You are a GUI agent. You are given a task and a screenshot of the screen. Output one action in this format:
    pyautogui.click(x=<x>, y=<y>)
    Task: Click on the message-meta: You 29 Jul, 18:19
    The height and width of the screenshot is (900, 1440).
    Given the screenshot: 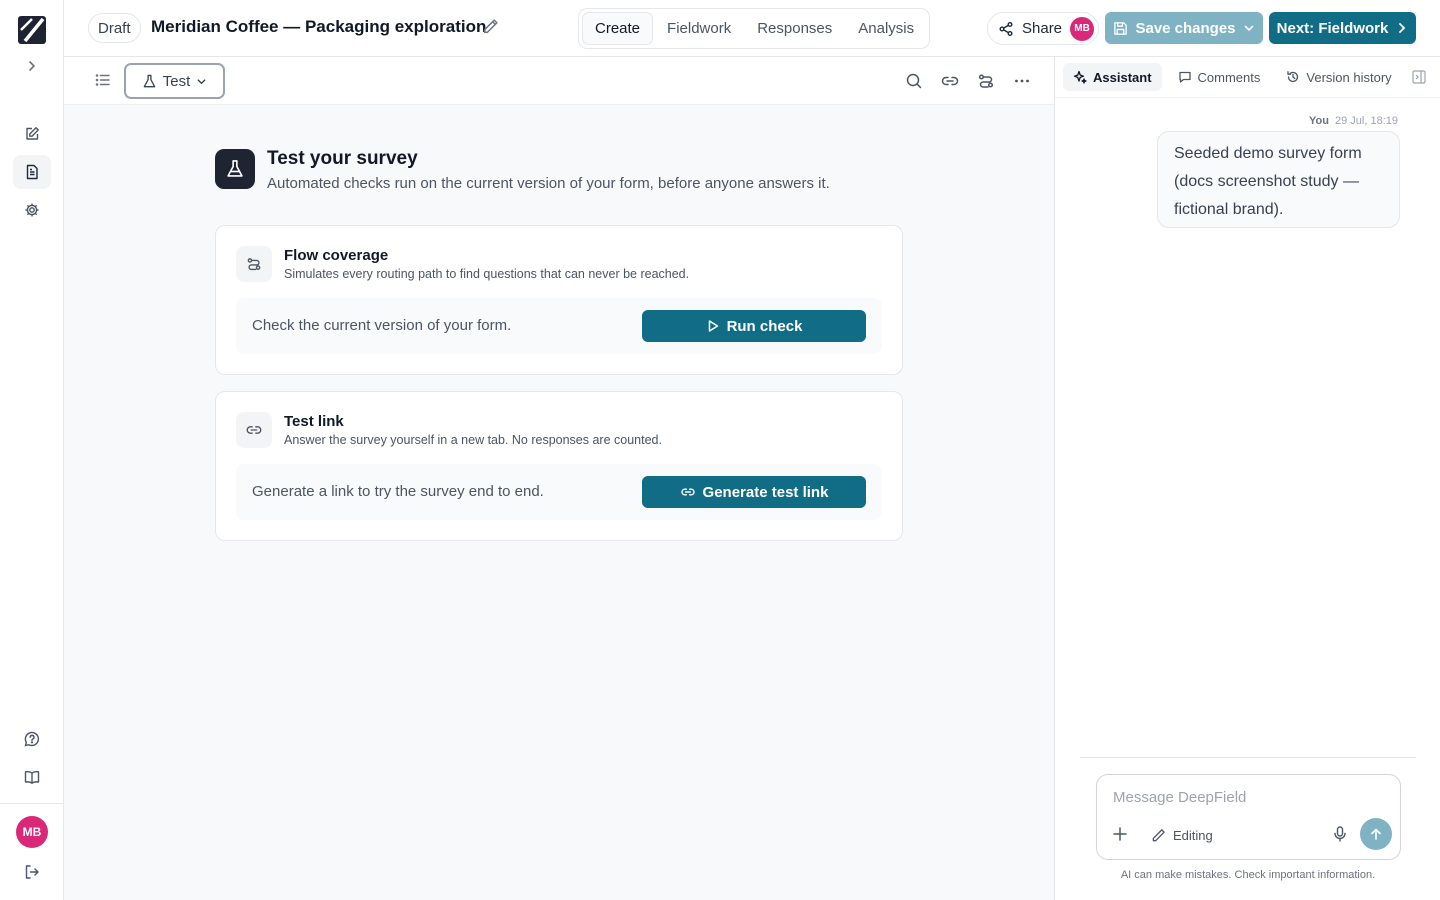 What is the action you would take?
    pyautogui.click(x=1353, y=121)
    